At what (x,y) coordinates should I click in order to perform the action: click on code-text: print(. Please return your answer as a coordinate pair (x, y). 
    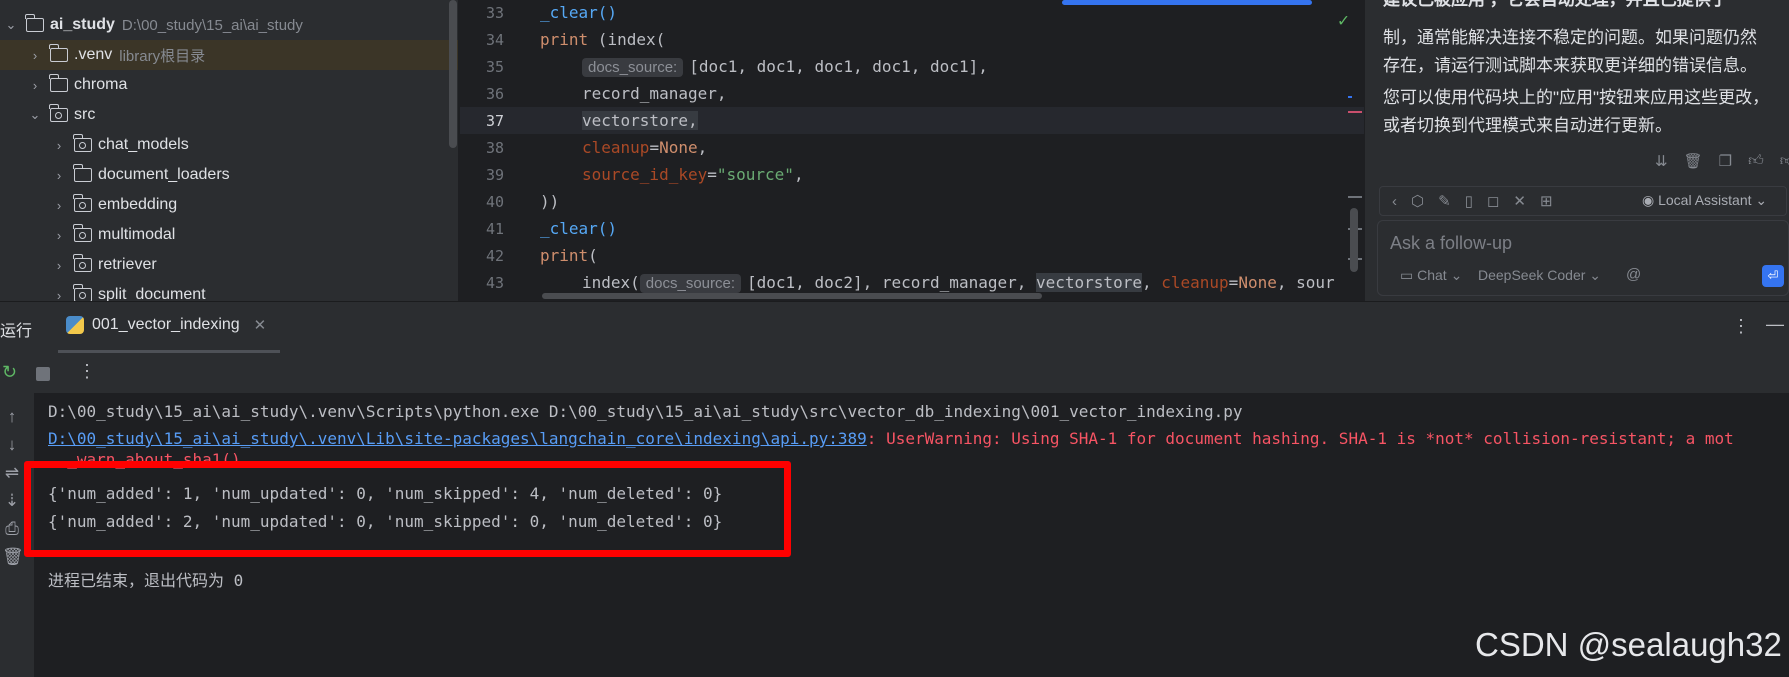
    Looking at the image, I should click on (569, 255).